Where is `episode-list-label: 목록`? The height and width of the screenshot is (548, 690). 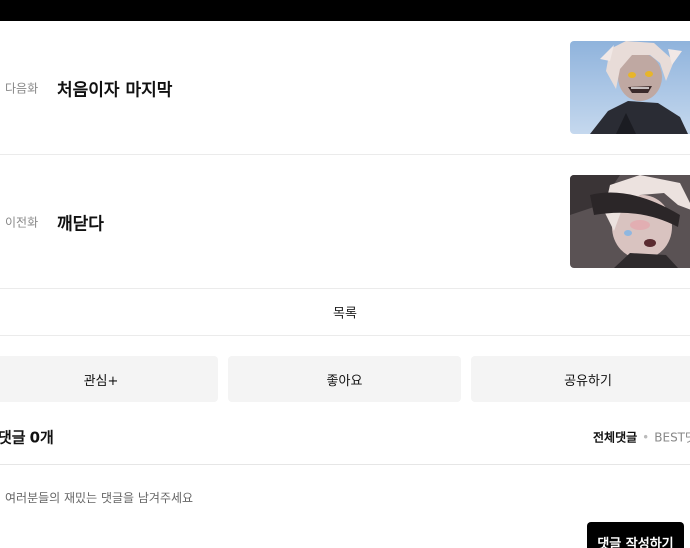
episode-list-label: 목록 is located at coordinates (345, 314).